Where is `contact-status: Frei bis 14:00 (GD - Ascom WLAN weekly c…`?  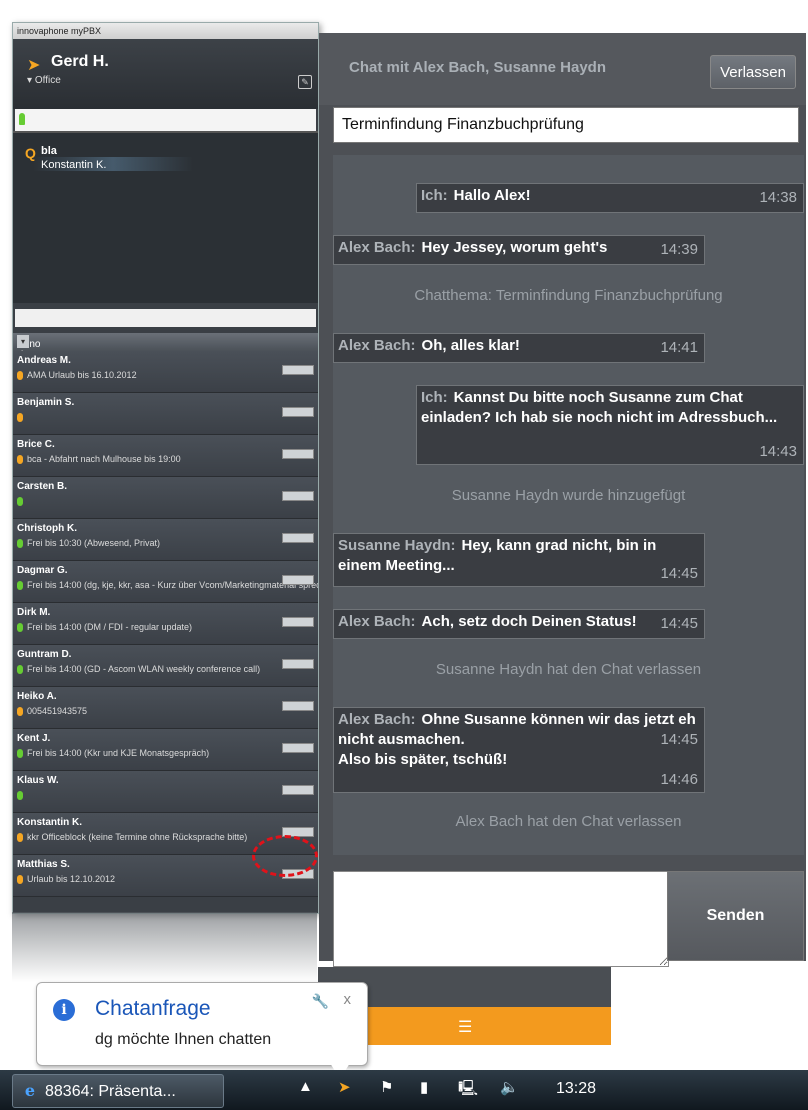
contact-status: Frei bis 14:00 (GD - Ascom WLAN weekly c… is located at coordinates (139, 669).